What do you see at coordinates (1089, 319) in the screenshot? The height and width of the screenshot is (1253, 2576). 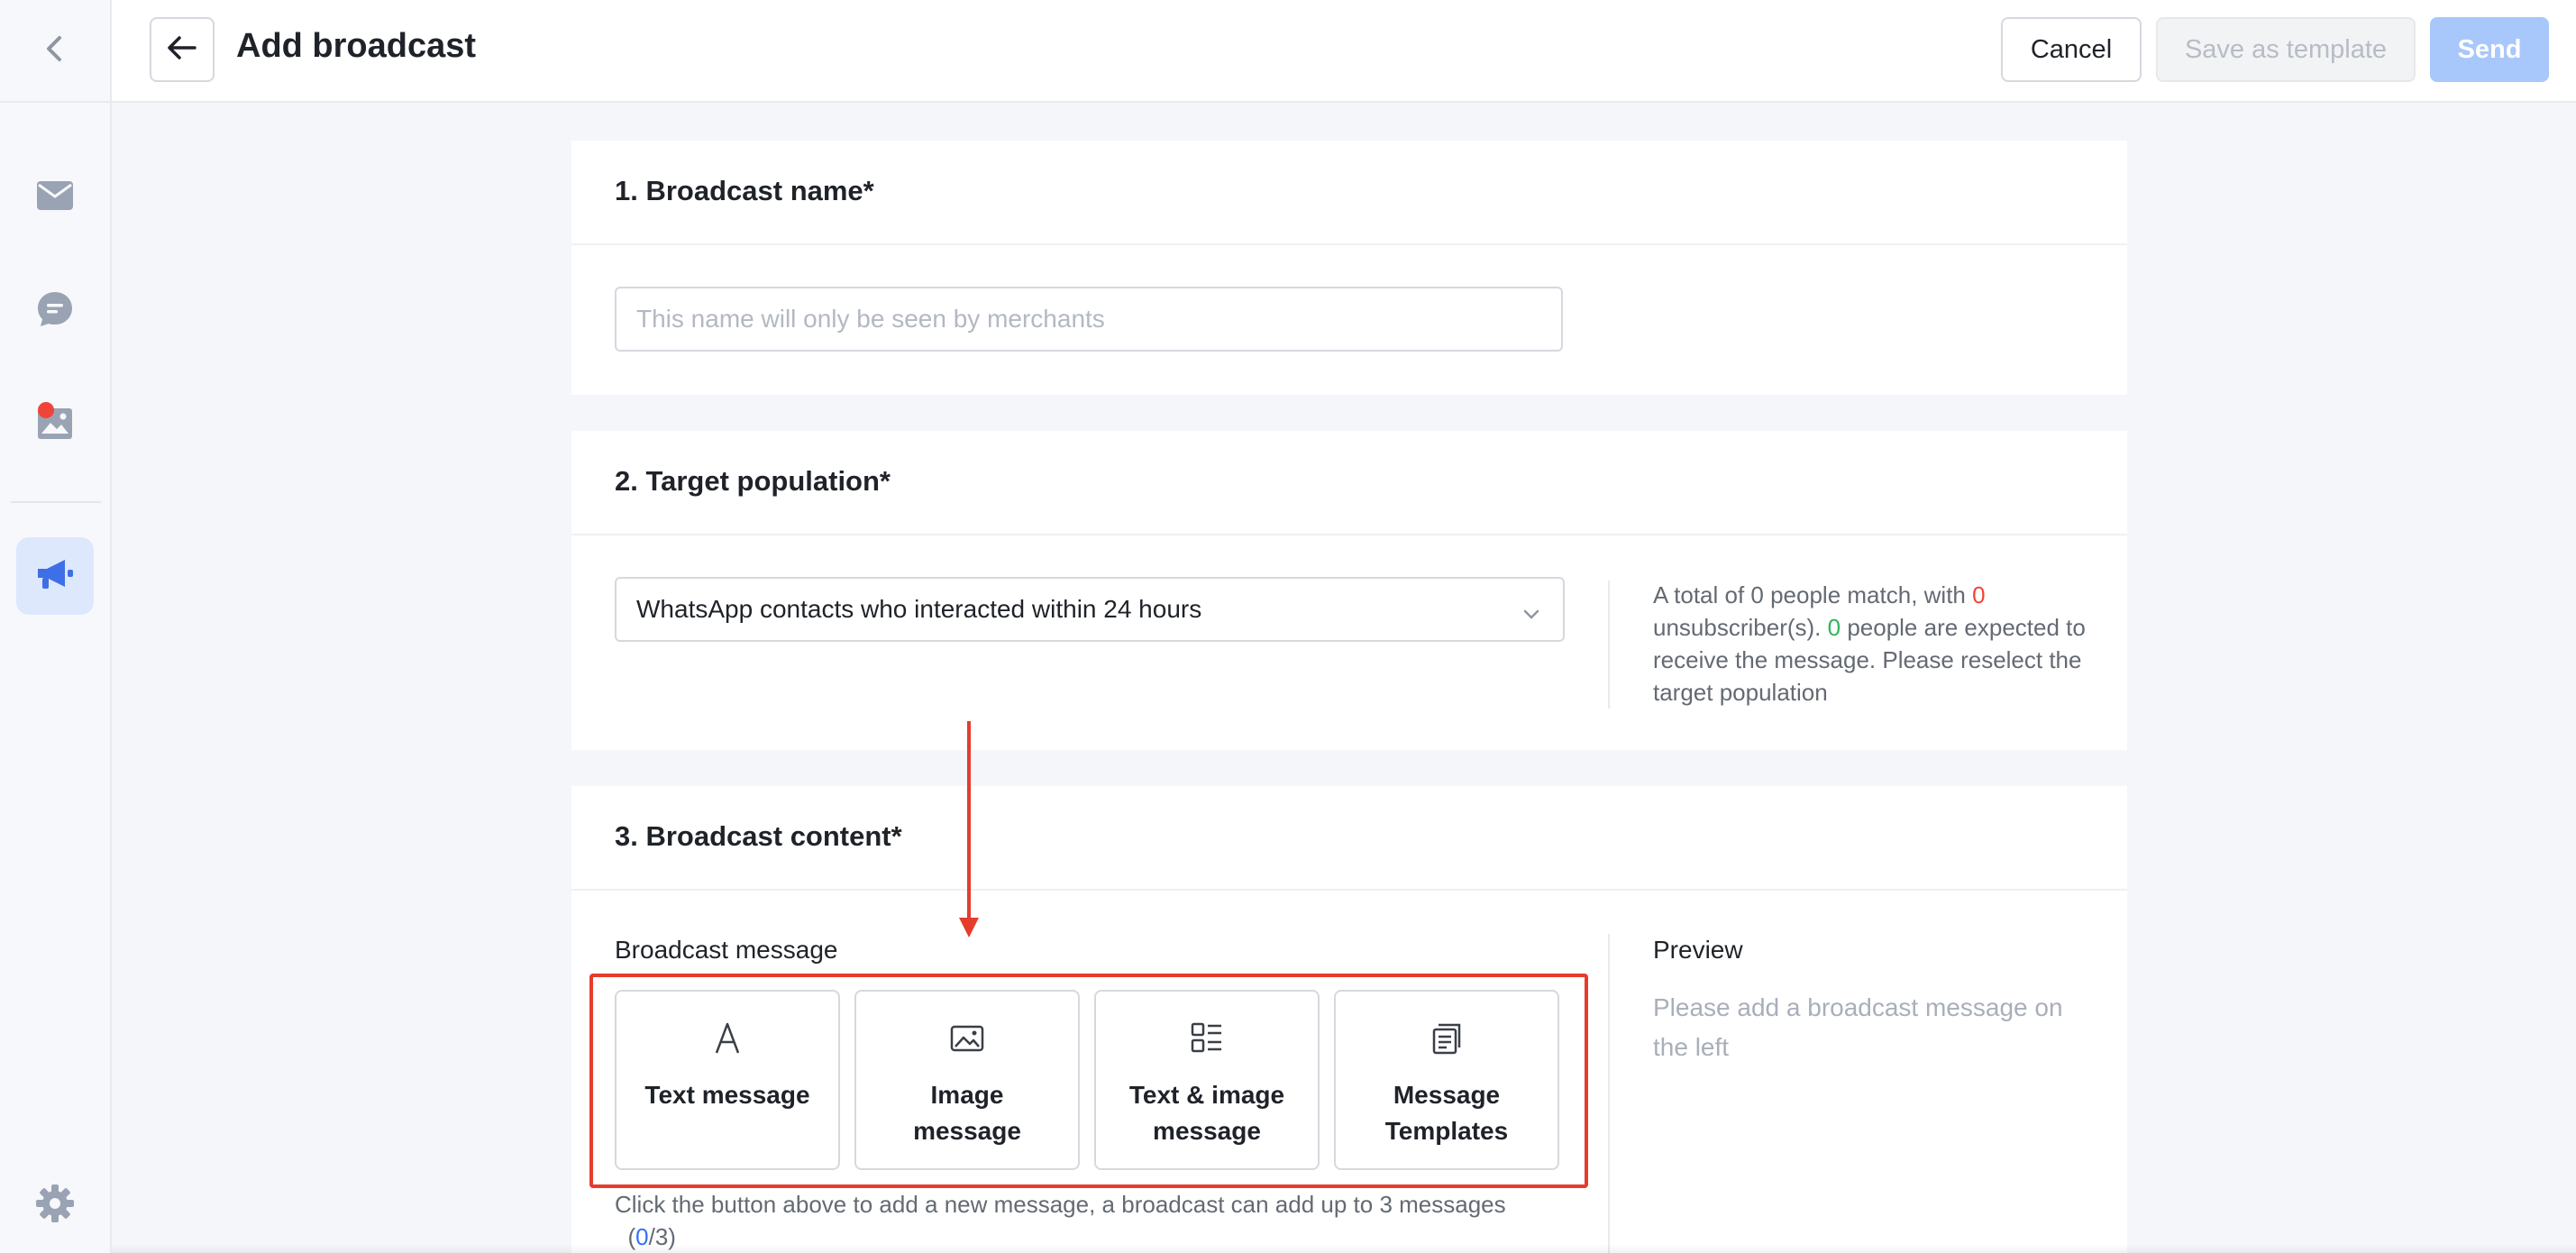 I see `broadcast-name-input` at bounding box center [1089, 319].